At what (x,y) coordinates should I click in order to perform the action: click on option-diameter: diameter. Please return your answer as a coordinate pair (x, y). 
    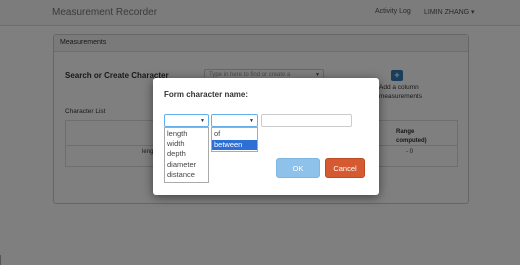
    Looking at the image, I should click on (186, 165).